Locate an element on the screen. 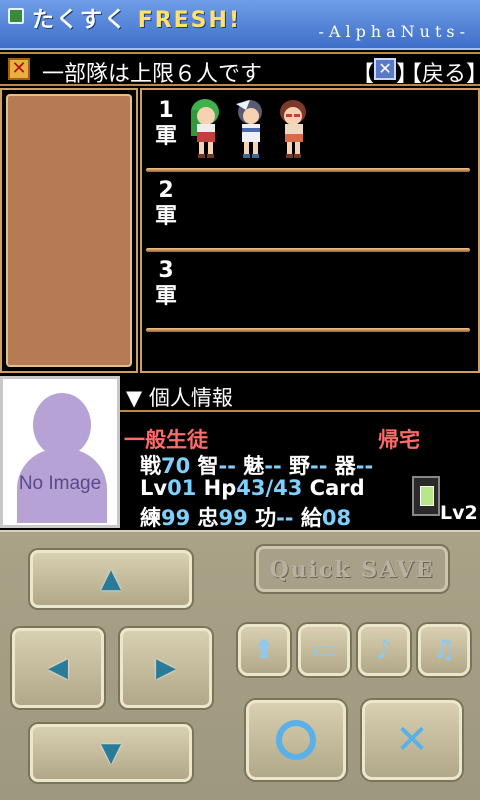  clear-x-icon: ✕ is located at coordinates (385, 69).